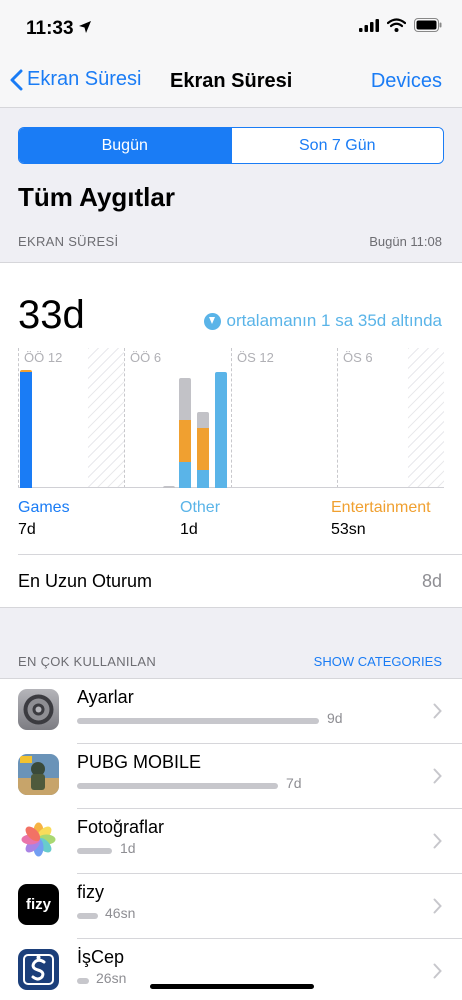 The image size is (462, 1000). I want to click on longest-session-value: 8d, so click(431, 581).